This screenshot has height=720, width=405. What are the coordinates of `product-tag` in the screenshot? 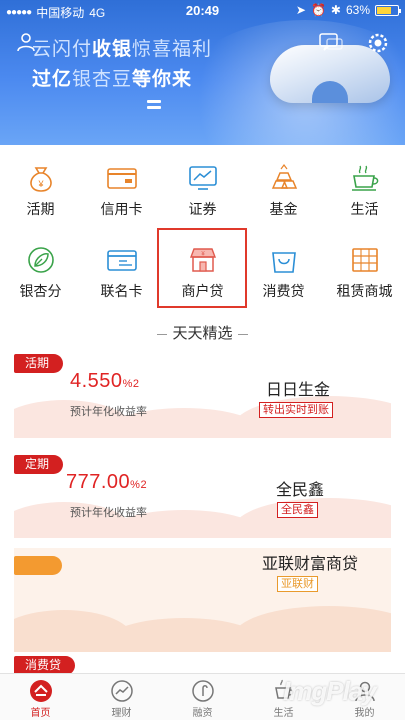 It's located at (38, 565).